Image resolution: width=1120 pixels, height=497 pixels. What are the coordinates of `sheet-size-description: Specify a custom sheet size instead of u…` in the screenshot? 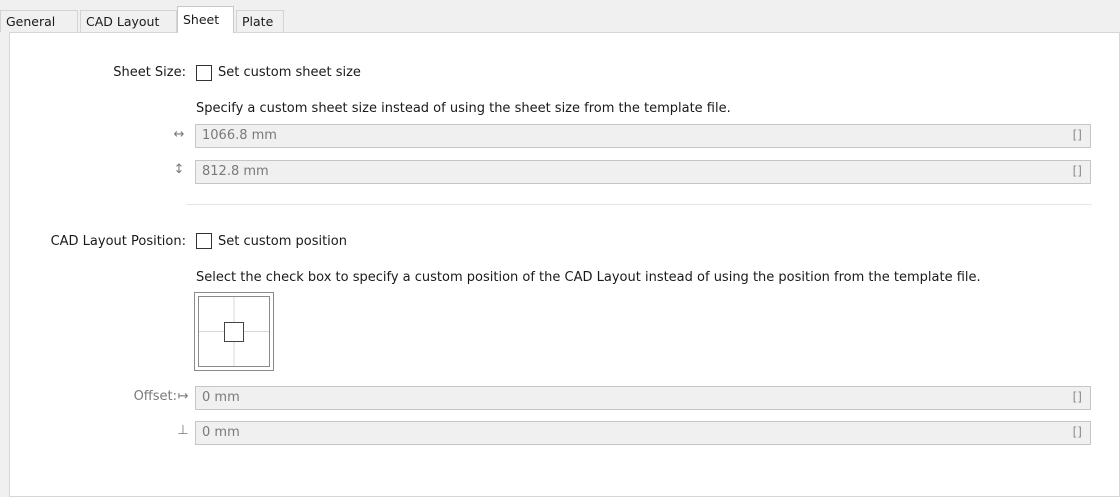 It's located at (463, 108).